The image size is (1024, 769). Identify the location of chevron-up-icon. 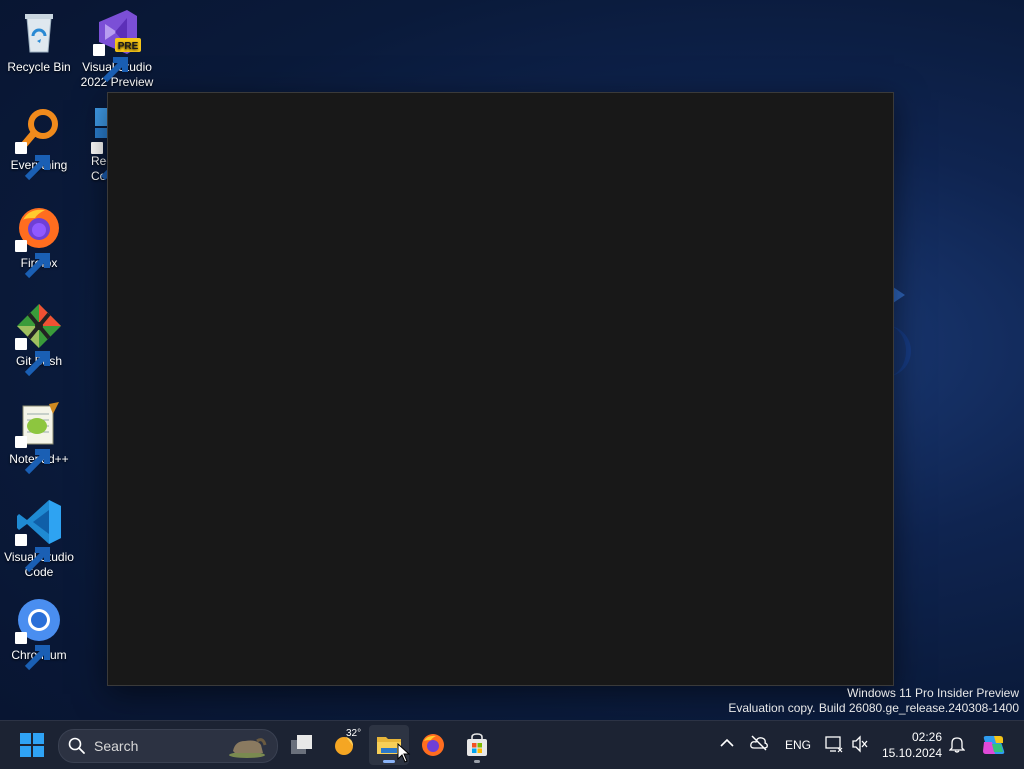
(727, 743).